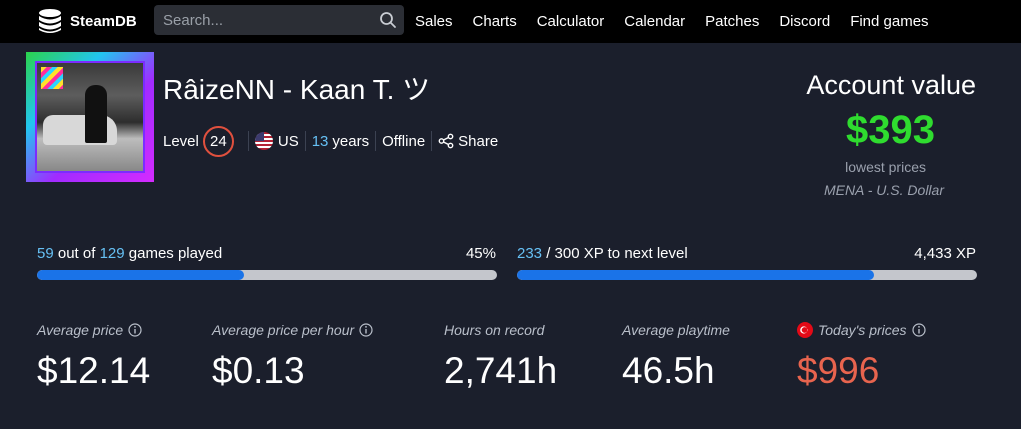  What do you see at coordinates (890, 130) in the screenshot?
I see `account-value-amount: $393` at bounding box center [890, 130].